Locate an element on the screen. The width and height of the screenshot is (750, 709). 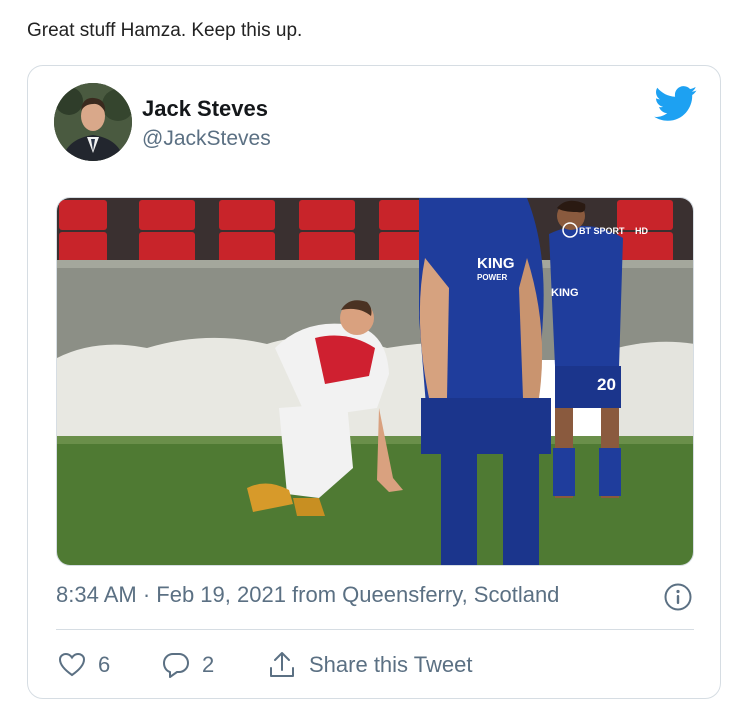
avatar is located at coordinates (93, 122).